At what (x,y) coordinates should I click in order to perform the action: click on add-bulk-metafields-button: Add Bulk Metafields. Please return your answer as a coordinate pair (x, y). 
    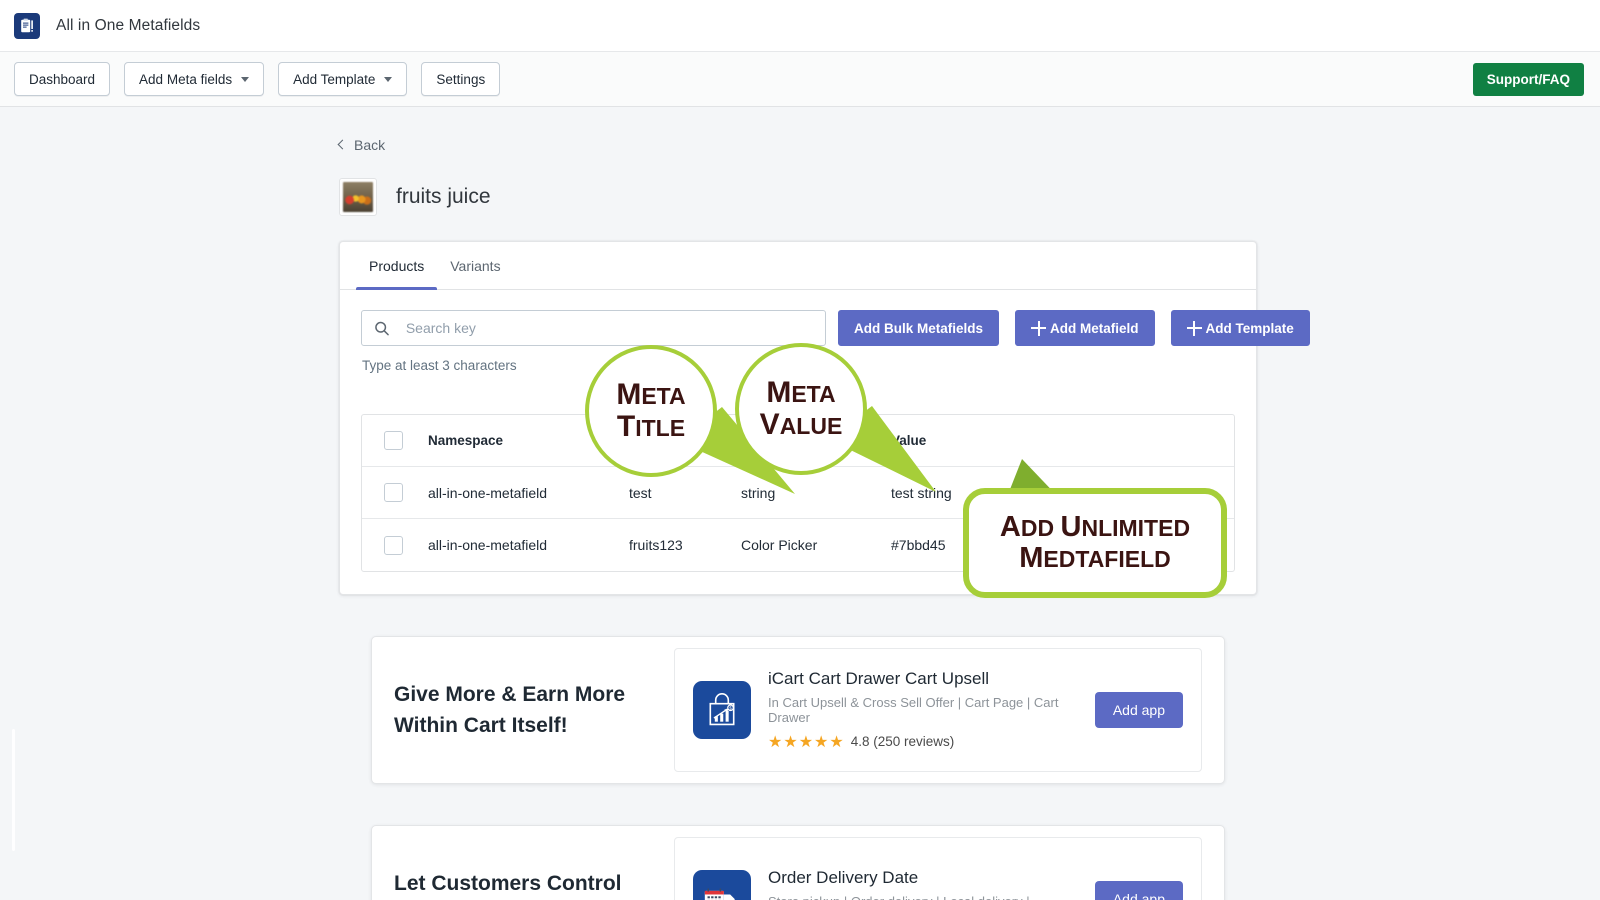
    Looking at the image, I should click on (919, 328).